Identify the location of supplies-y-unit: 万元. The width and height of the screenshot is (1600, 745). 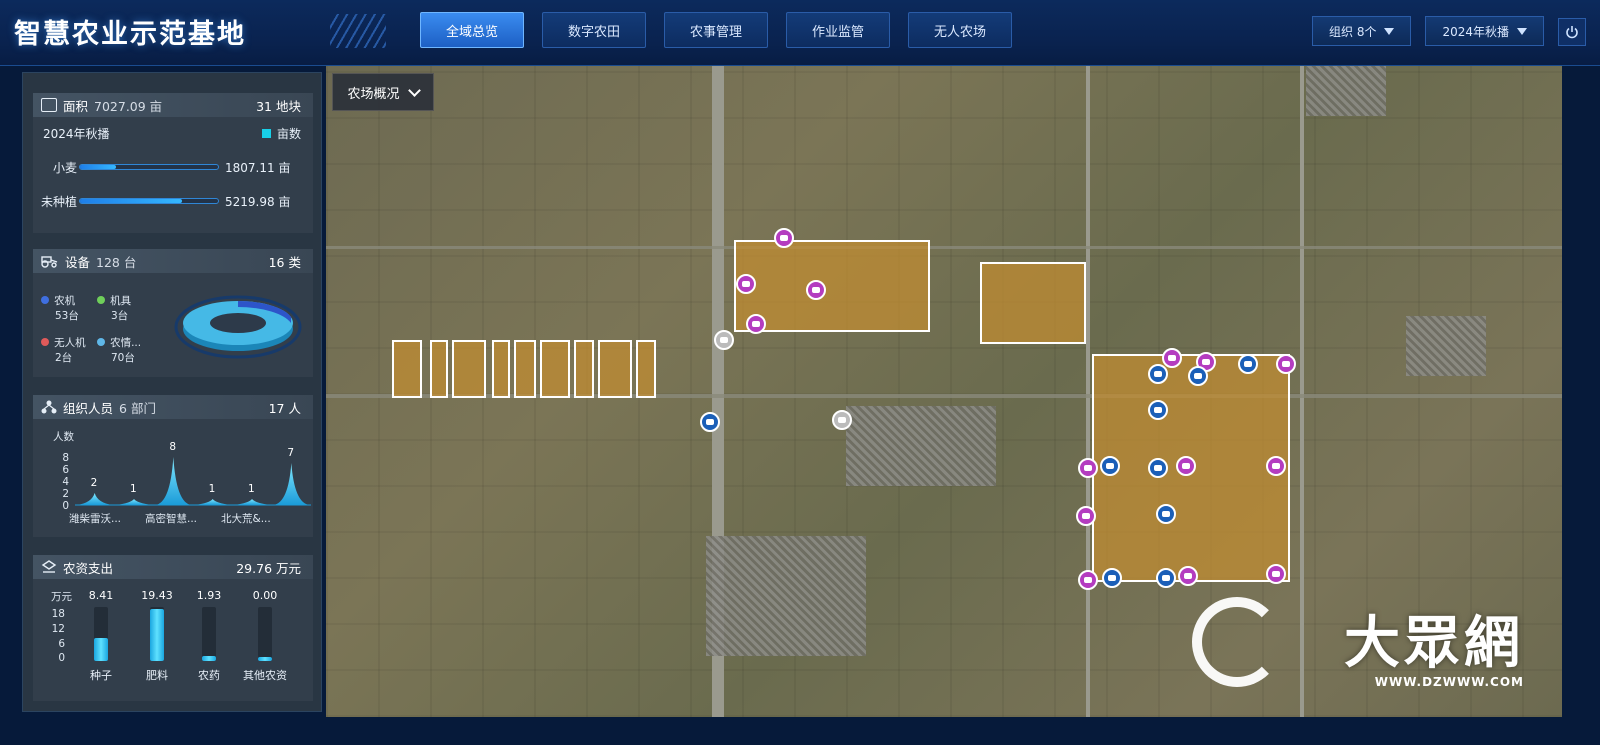
(61, 597).